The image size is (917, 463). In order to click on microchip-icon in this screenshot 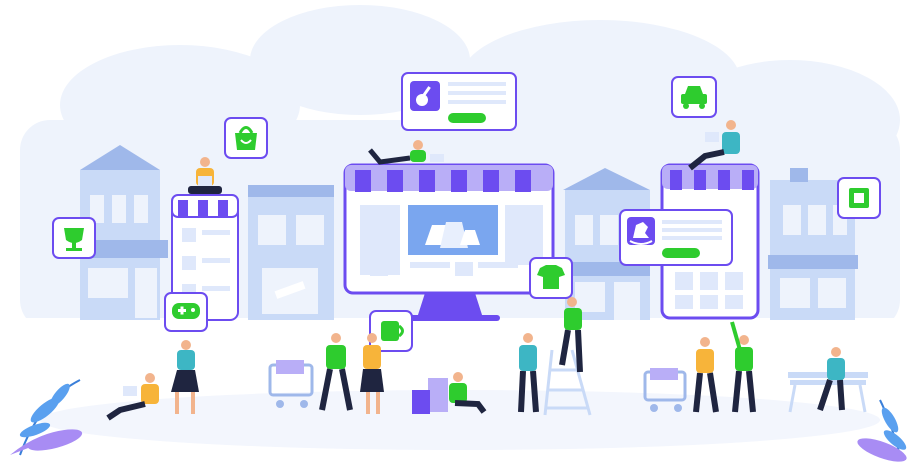, I will do `click(859, 198)`.